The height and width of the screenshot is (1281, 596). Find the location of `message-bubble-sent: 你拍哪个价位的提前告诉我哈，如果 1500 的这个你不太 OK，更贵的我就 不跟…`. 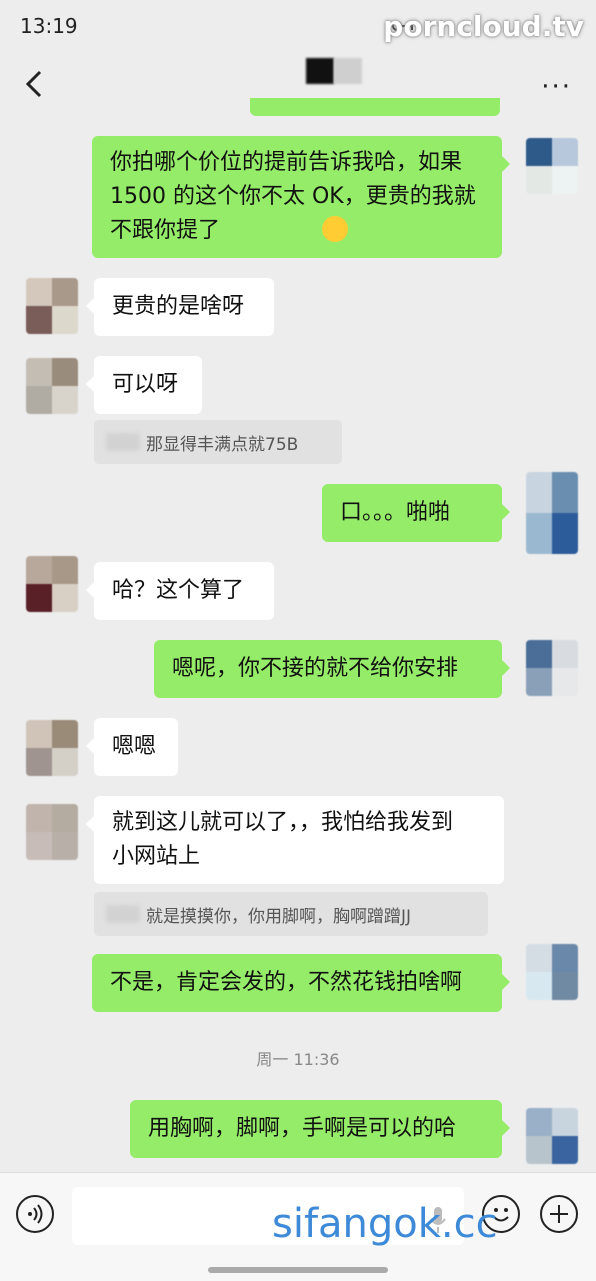

message-bubble-sent: 你拍哪个价位的提前告诉我哈，如果 1500 的这个你不太 OK，更贵的我就 不跟… is located at coordinates (301, 197).